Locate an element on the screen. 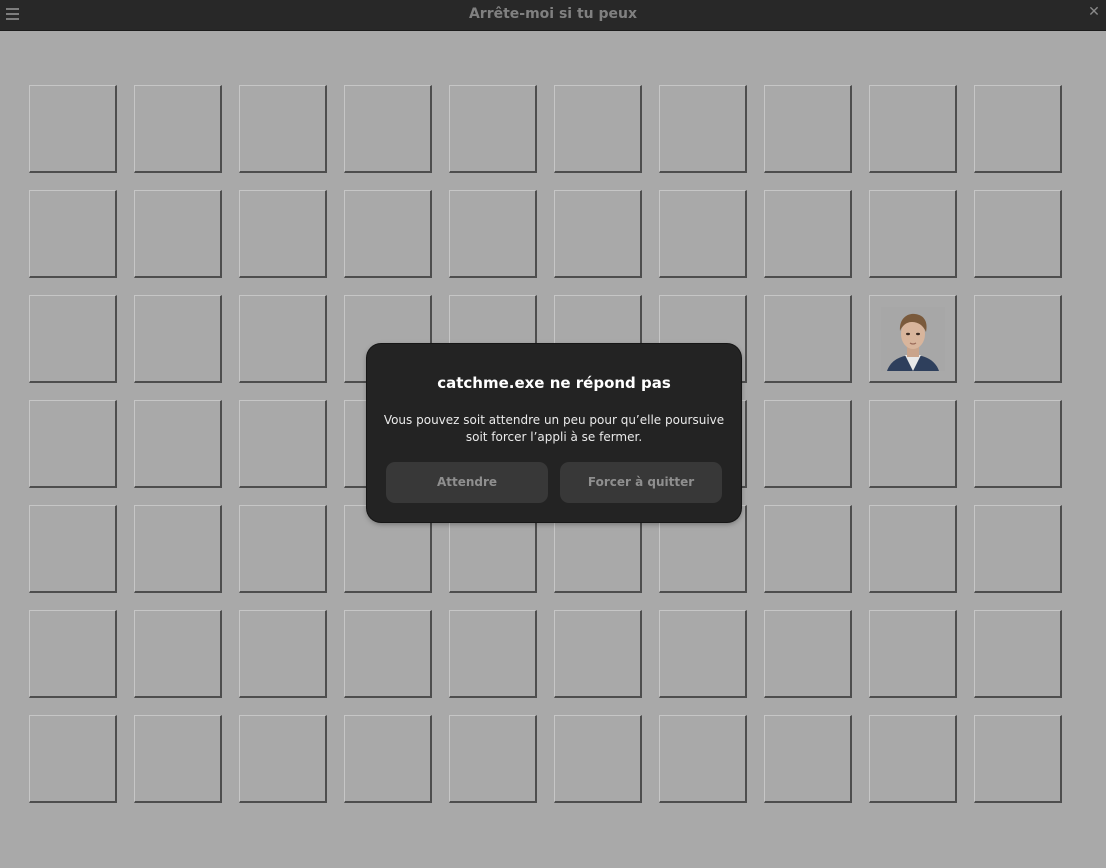 The height and width of the screenshot is (868, 1106). hamburger-menu-icon is located at coordinates (13, 14).